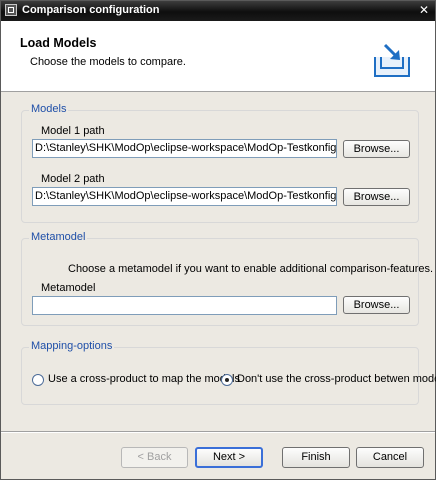  I want to click on finish-button: Finish, so click(316, 457).